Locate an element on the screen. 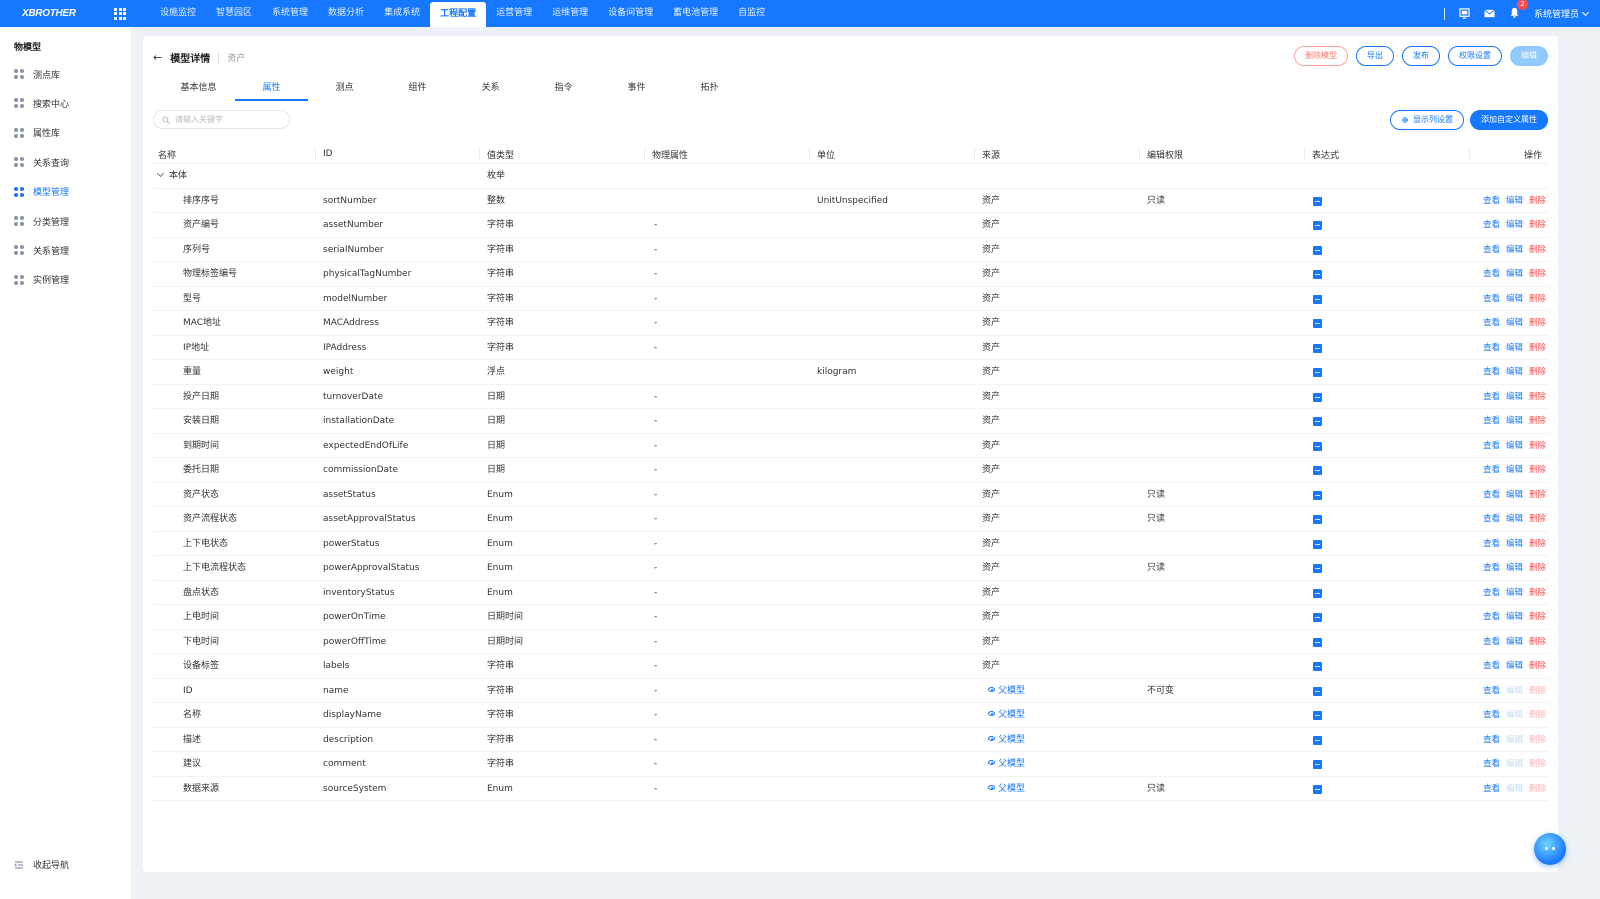 The width and height of the screenshot is (1600, 899). top-nav-item: 集成系统 is located at coordinates (402, 13).